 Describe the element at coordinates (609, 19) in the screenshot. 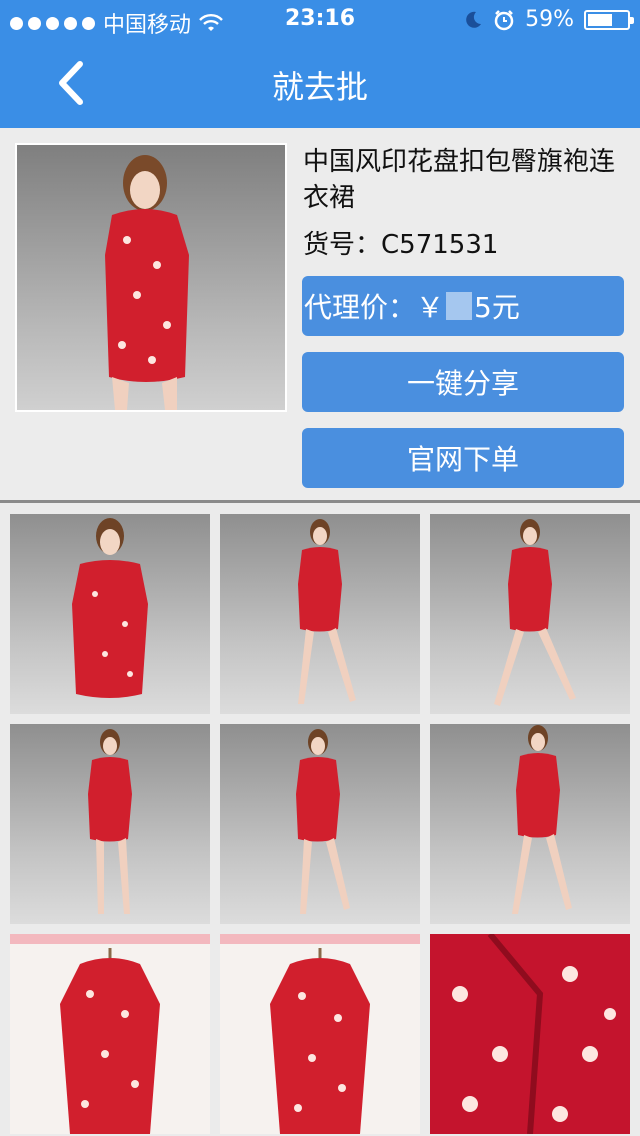

I see `battery-icon` at that location.